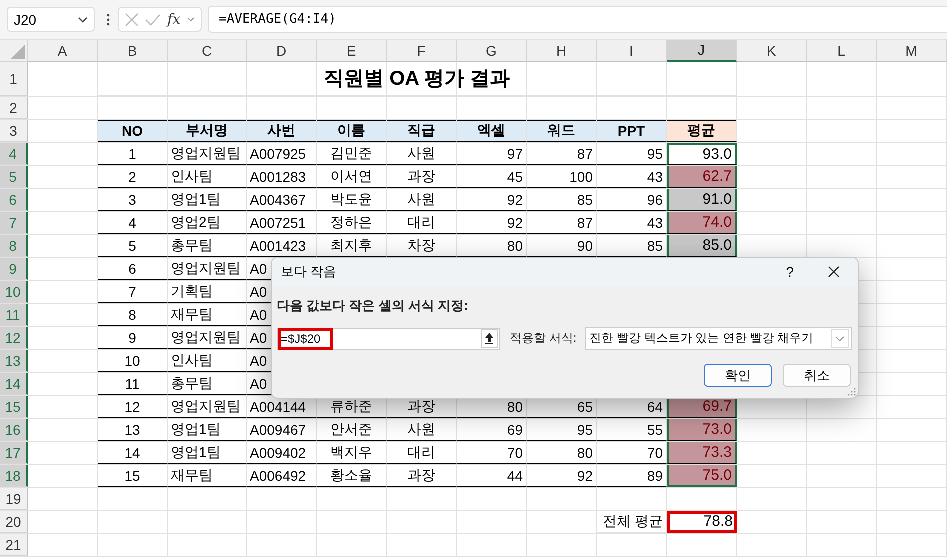  What do you see at coordinates (14, 361) in the screenshot?
I see `row-header: 13` at bounding box center [14, 361].